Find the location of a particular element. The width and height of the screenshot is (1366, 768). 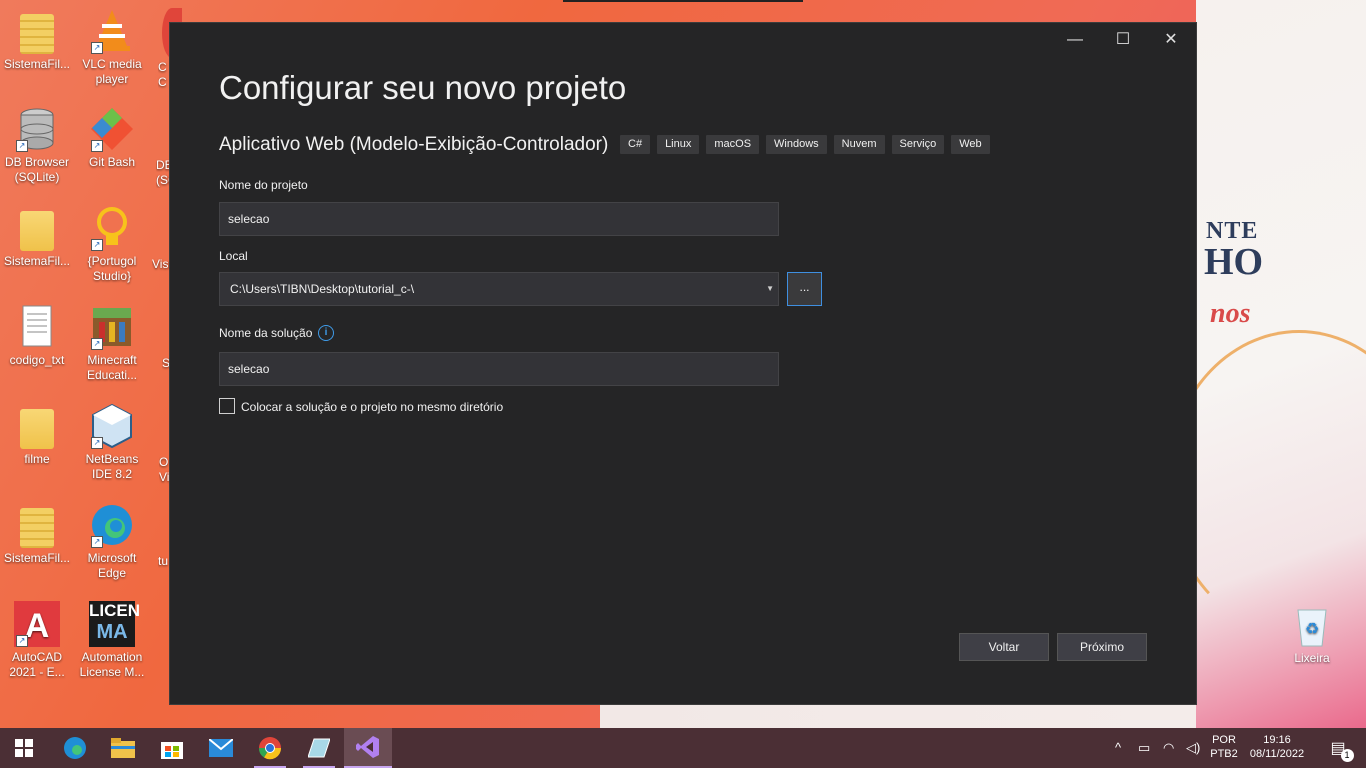

tag-cloud: Nuvem is located at coordinates (859, 144).